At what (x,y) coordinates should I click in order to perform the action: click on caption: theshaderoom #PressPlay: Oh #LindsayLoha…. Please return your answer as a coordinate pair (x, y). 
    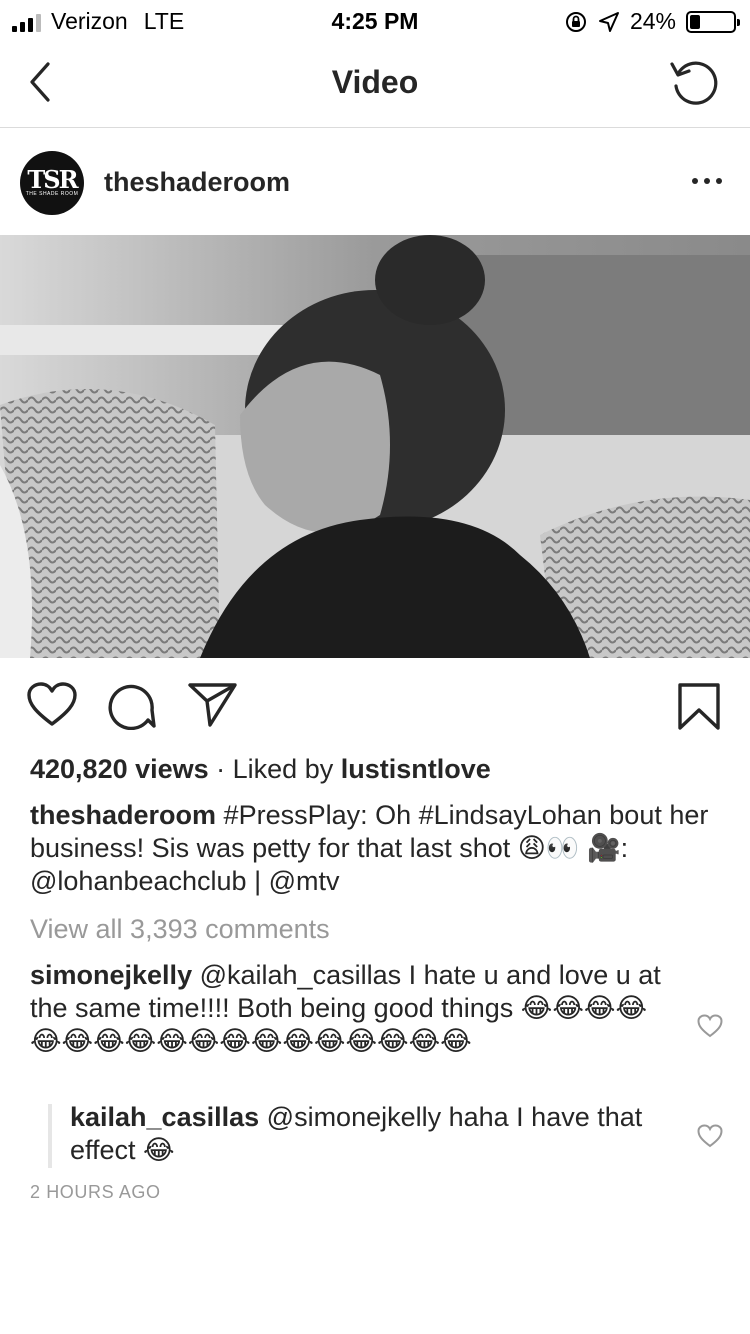
    Looking at the image, I should click on (375, 848).